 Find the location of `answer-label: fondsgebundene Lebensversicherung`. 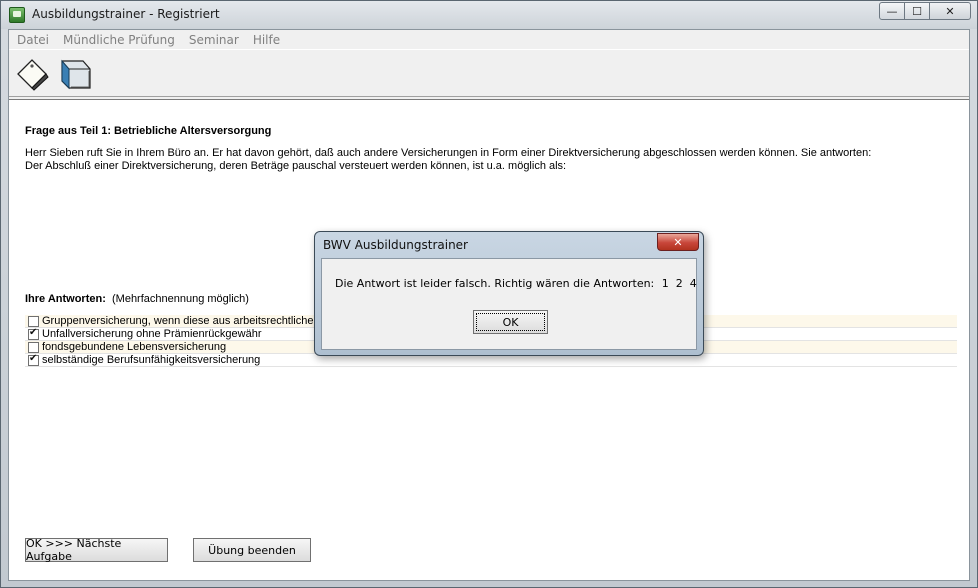

answer-label: fondsgebundene Lebensversicherung is located at coordinates (134, 347).